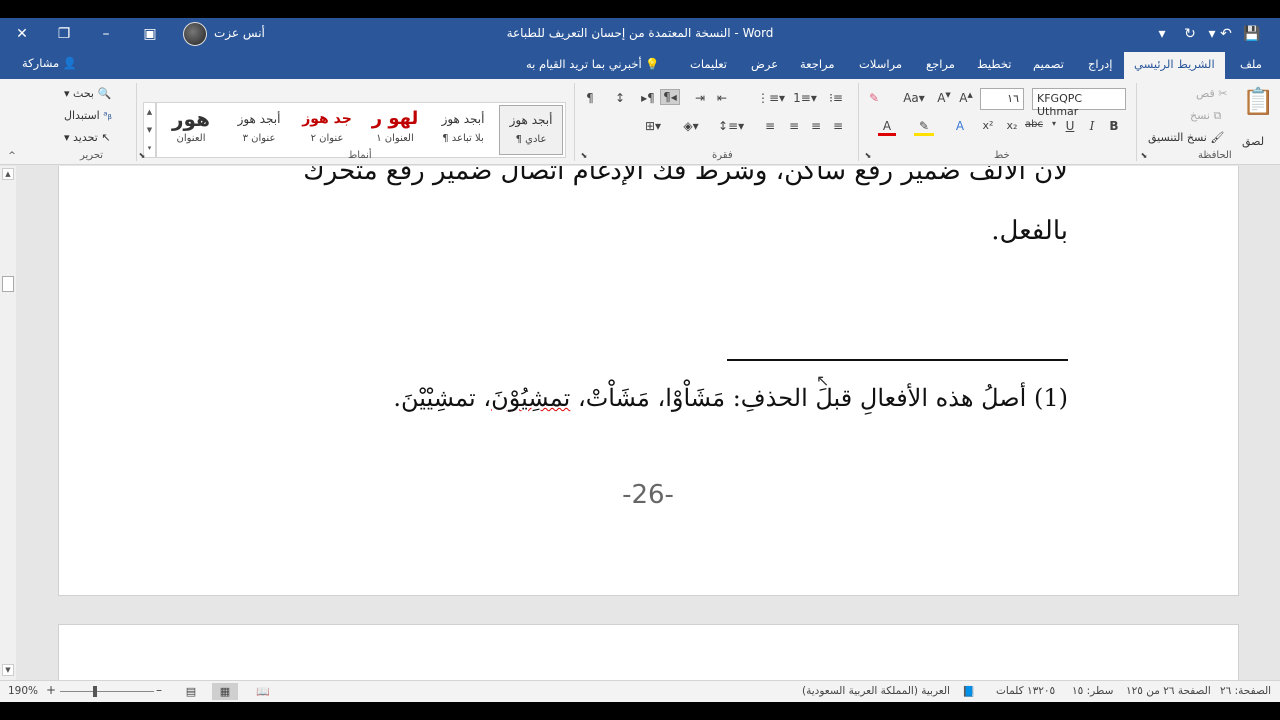  What do you see at coordinates (940, 64) in the screenshot?
I see `tab-references: مراجع` at bounding box center [940, 64].